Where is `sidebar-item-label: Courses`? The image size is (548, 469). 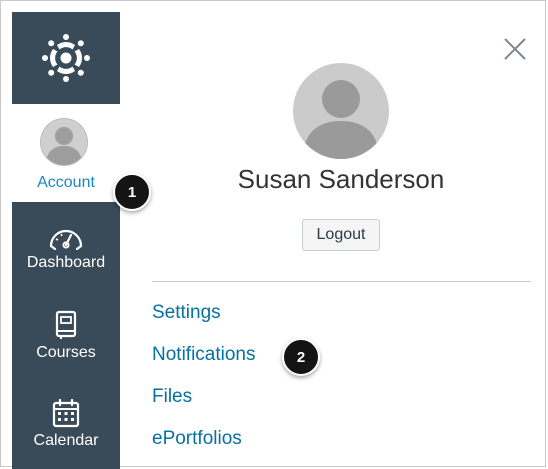
sidebar-item-label: Courses is located at coordinates (66, 352).